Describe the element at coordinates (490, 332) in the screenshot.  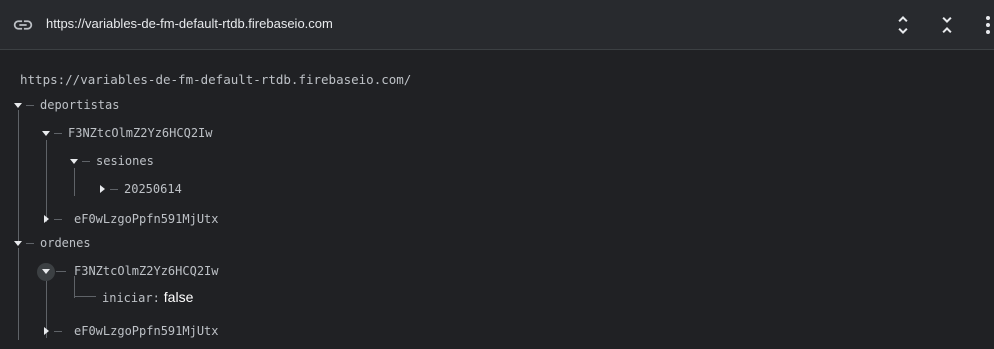
I see `tree-node-orden-2: eF0wLzgoPpfn591MjUtx` at that location.